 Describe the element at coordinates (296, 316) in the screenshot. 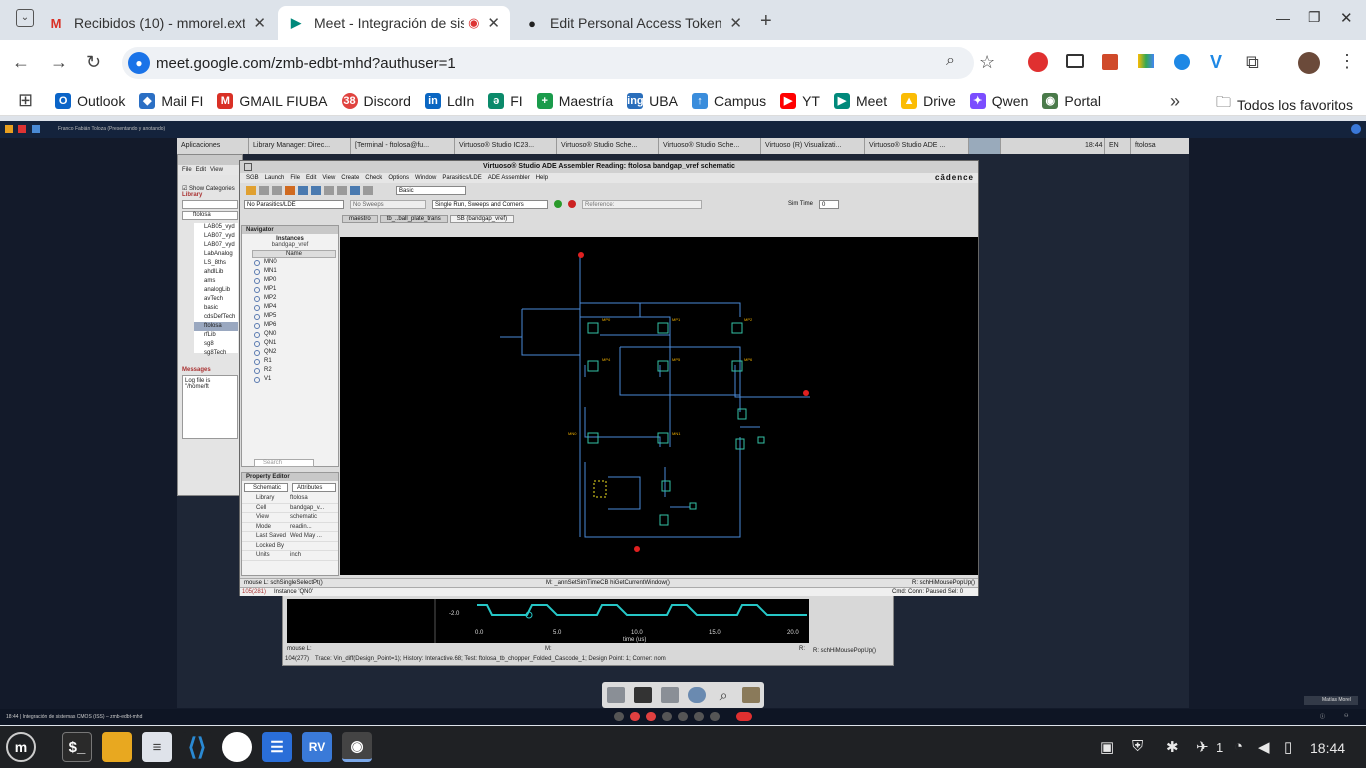

I see `instance-item: MP5` at that location.